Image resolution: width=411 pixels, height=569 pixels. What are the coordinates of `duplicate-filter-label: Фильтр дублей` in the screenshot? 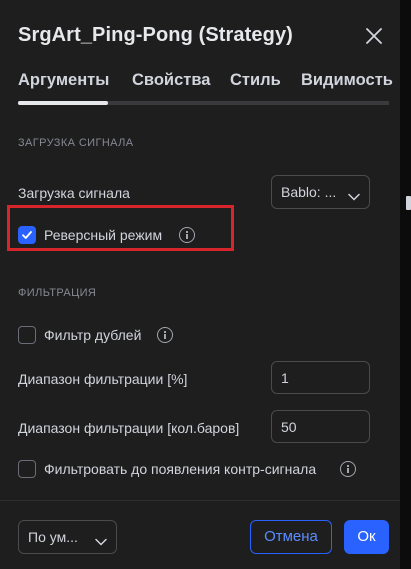 It's located at (92, 335).